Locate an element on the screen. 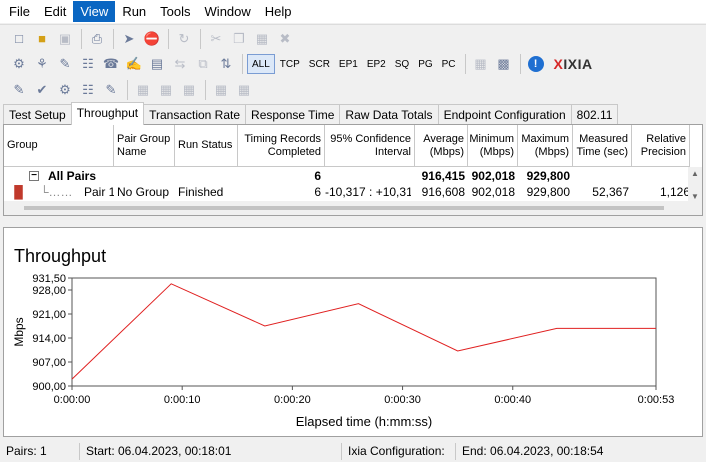  filter-ep1-button: EP1 is located at coordinates (348, 64).